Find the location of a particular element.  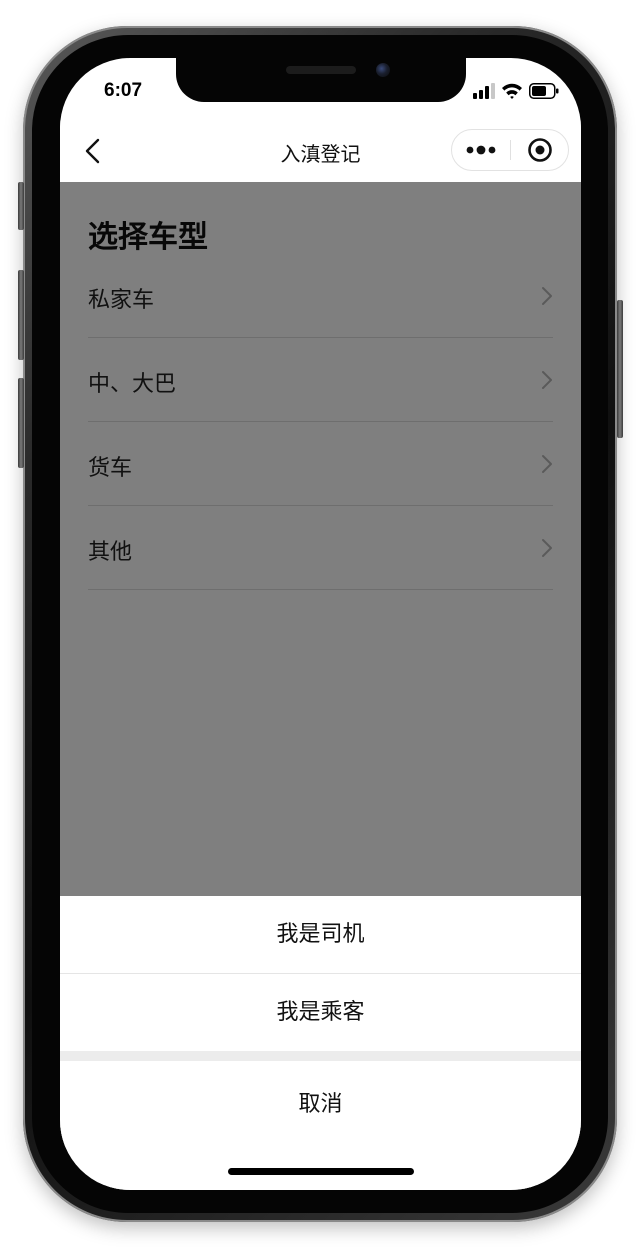

nav-bar: 入滇登记 is located at coordinates (320, 151).